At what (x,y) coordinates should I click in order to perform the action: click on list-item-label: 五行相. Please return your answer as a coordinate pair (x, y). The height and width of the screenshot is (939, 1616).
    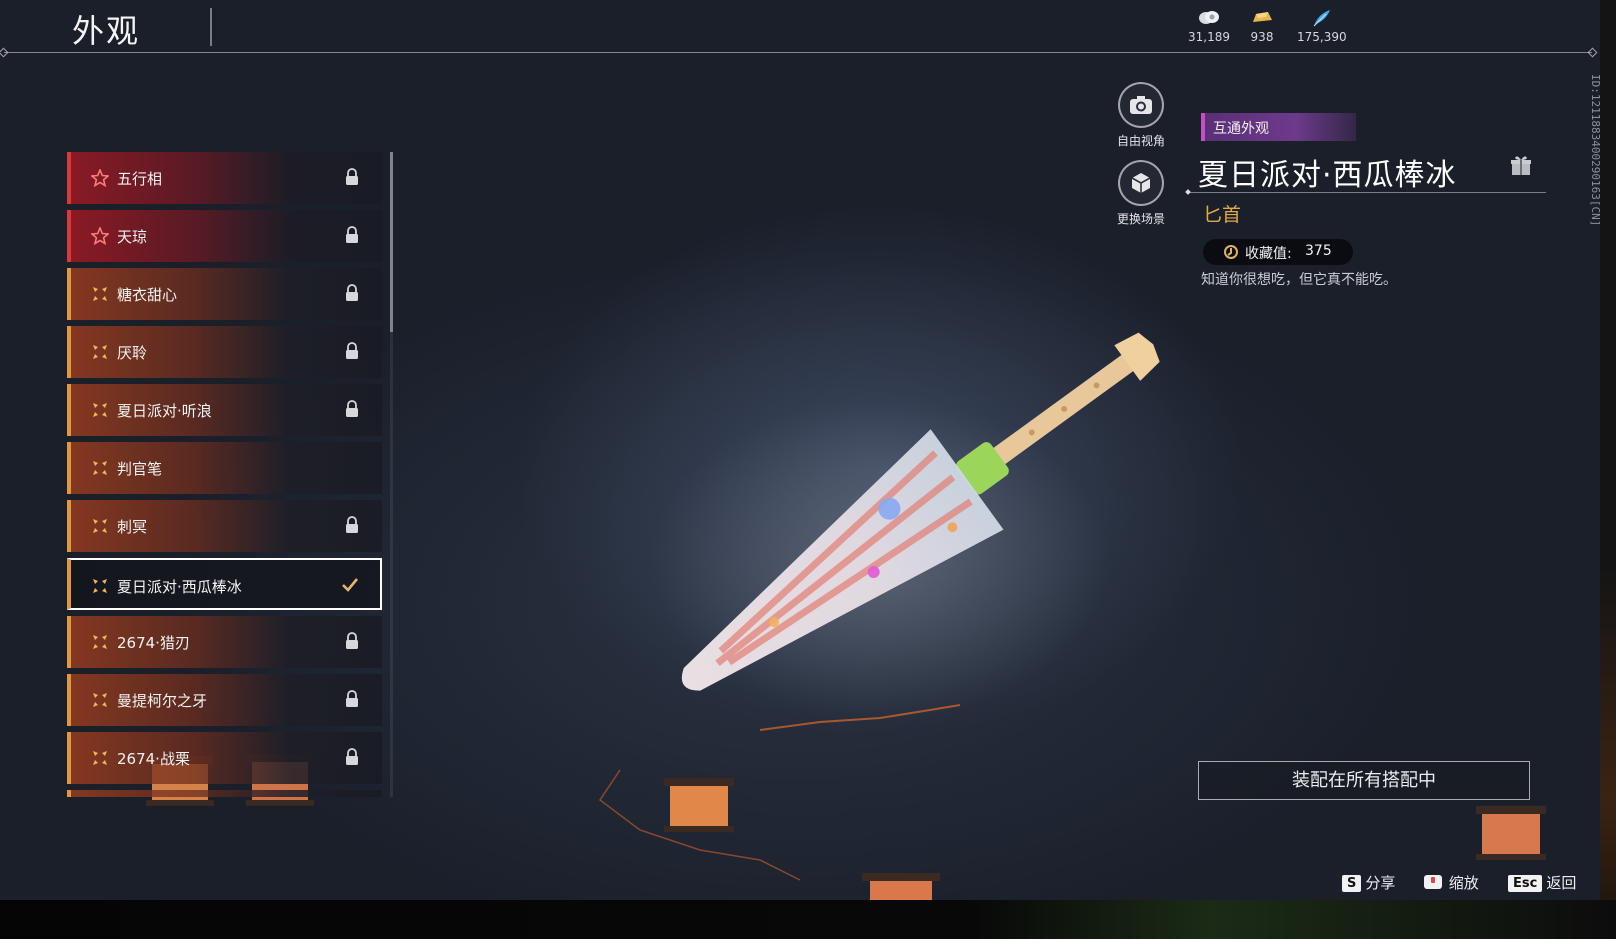
    Looking at the image, I should click on (140, 179).